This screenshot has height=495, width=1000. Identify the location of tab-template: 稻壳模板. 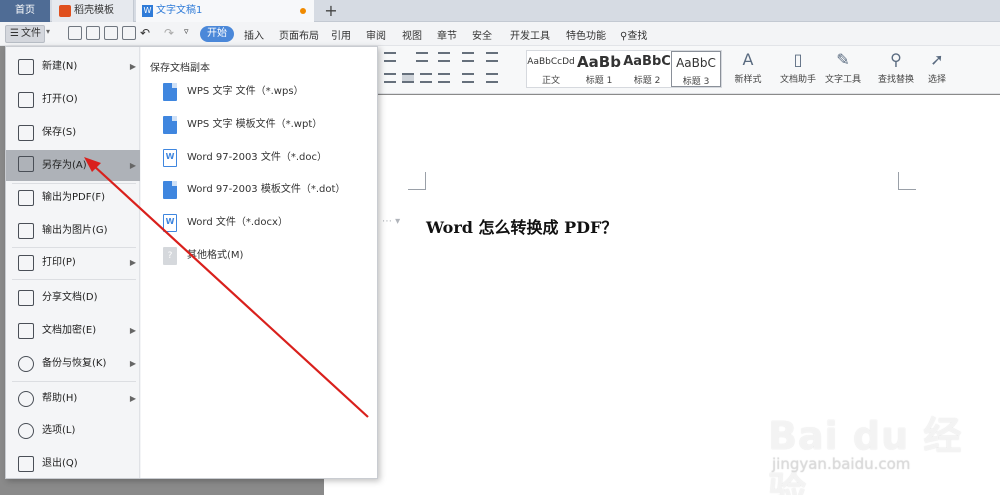
(93, 11).